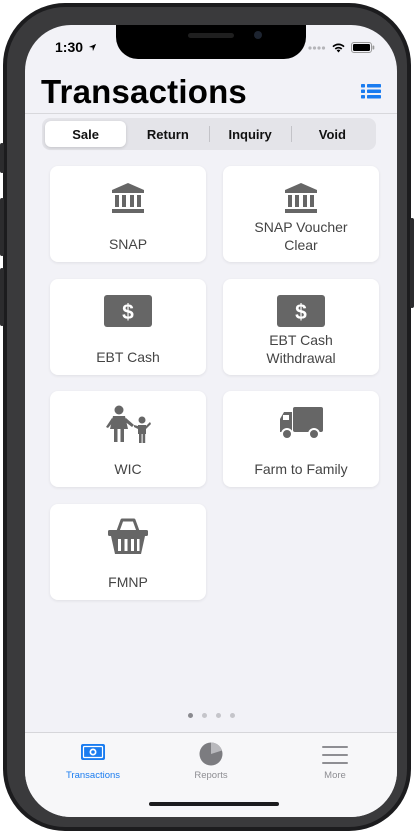  I want to click on tile-label: EBT Cash, so click(128, 357).